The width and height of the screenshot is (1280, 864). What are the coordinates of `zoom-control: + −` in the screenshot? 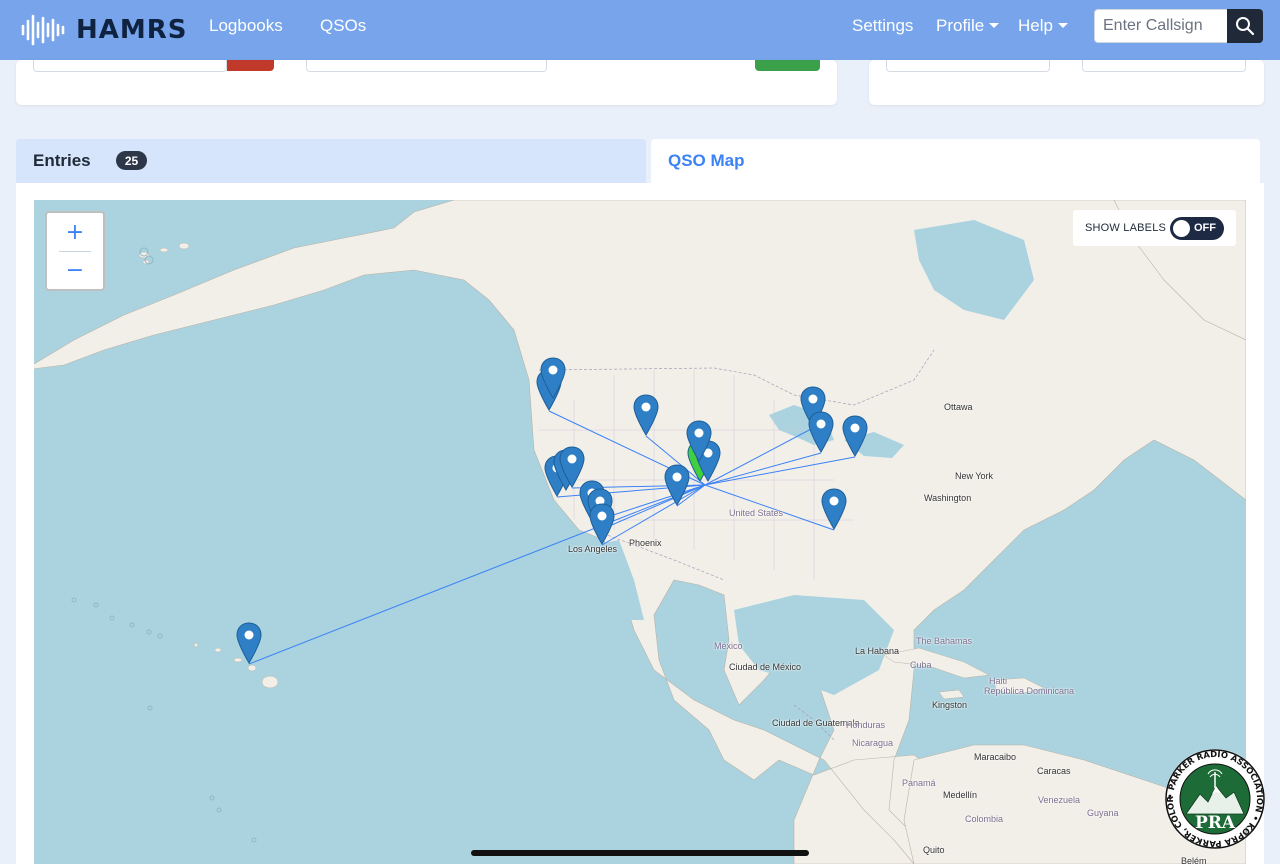 It's located at (75, 251).